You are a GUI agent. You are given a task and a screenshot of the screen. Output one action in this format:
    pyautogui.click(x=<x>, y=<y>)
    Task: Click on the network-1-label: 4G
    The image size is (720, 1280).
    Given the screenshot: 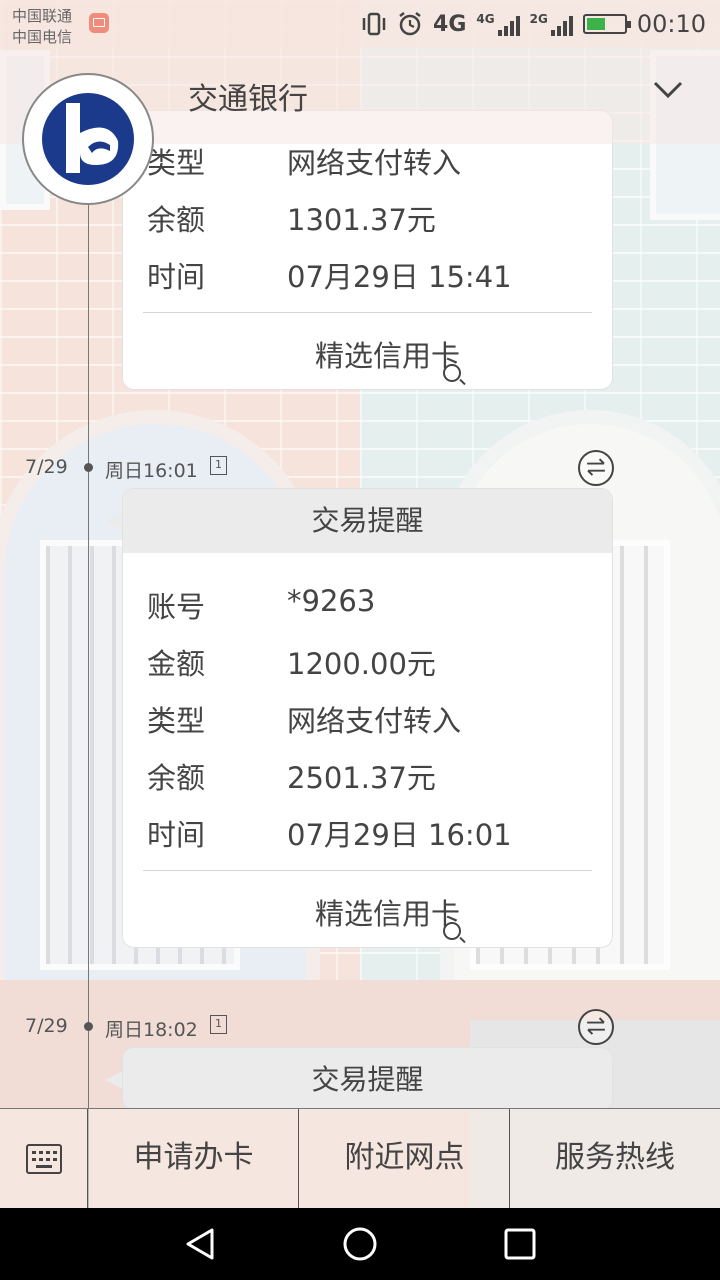 What is the action you would take?
    pyautogui.click(x=450, y=24)
    